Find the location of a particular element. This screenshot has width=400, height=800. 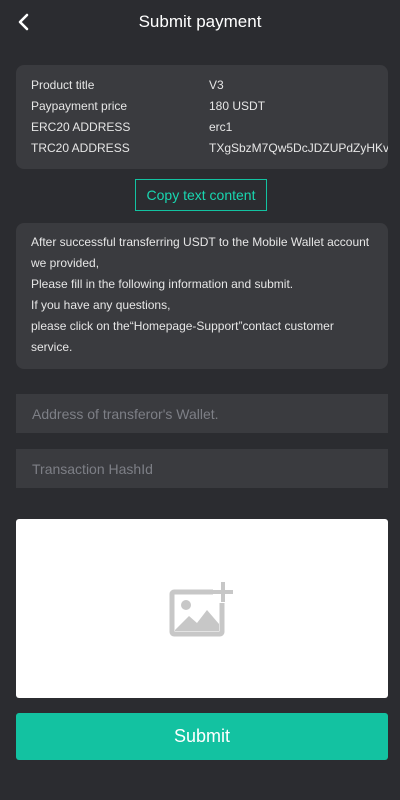

info-row-erc20: ERC20 ADDRESS erc1 is located at coordinates (209, 130).